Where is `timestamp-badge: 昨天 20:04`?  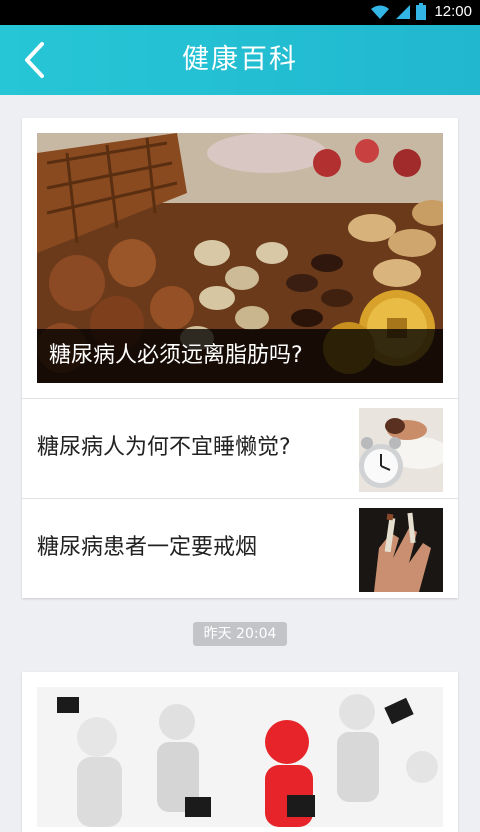 timestamp-badge: 昨天 20:04 is located at coordinates (240, 634).